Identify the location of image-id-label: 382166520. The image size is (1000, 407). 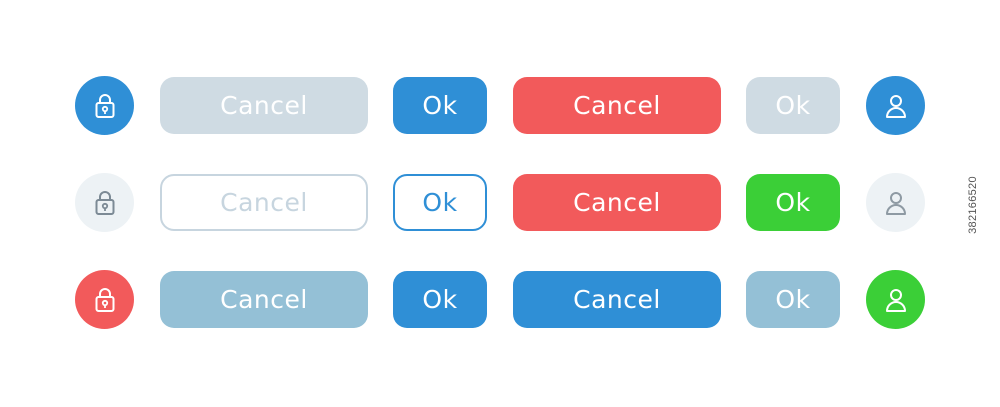
(973, 205).